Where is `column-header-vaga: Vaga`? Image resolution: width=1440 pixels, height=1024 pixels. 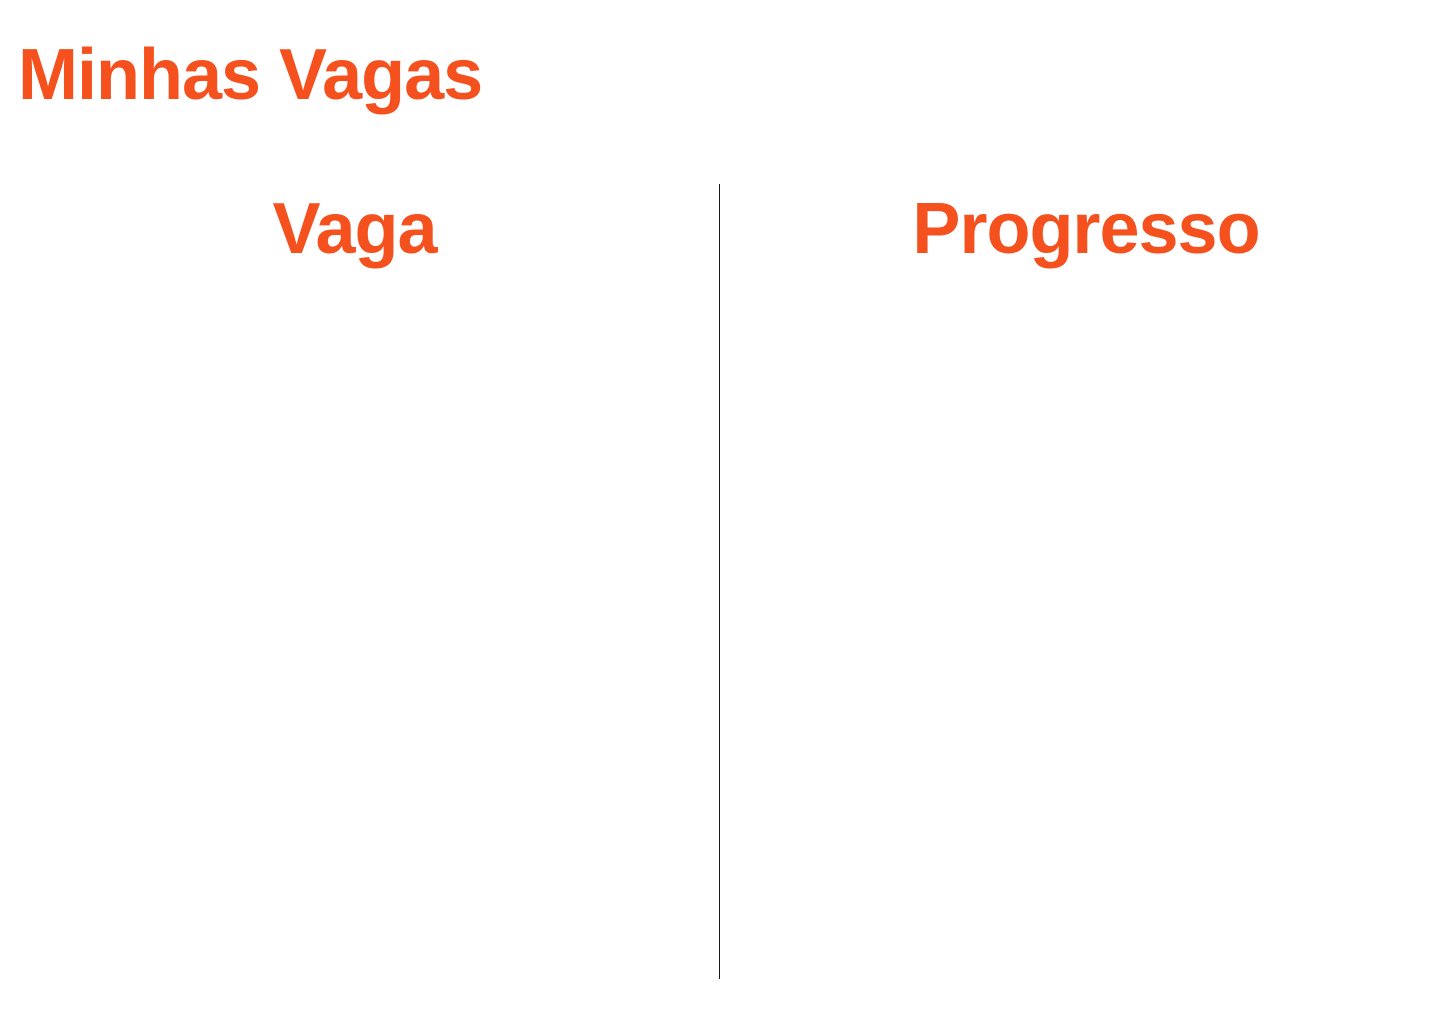 column-header-vaga: Vaga is located at coordinates (354, 229).